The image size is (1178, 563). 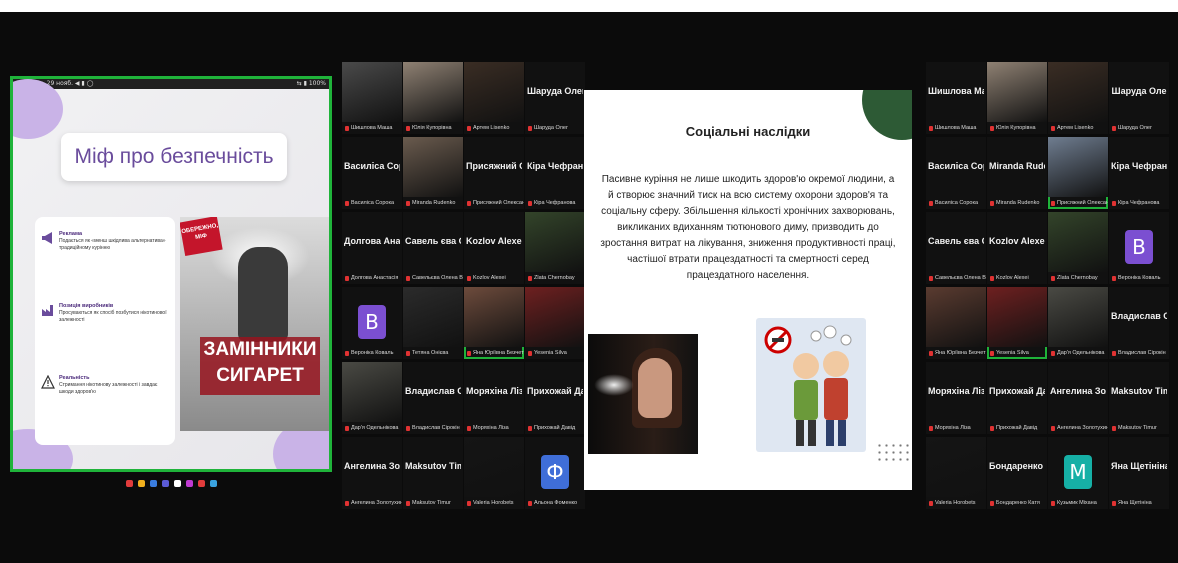 What do you see at coordinates (1139, 391) in the screenshot?
I see `participant-display-name: Maksutov Tim` at bounding box center [1139, 391].